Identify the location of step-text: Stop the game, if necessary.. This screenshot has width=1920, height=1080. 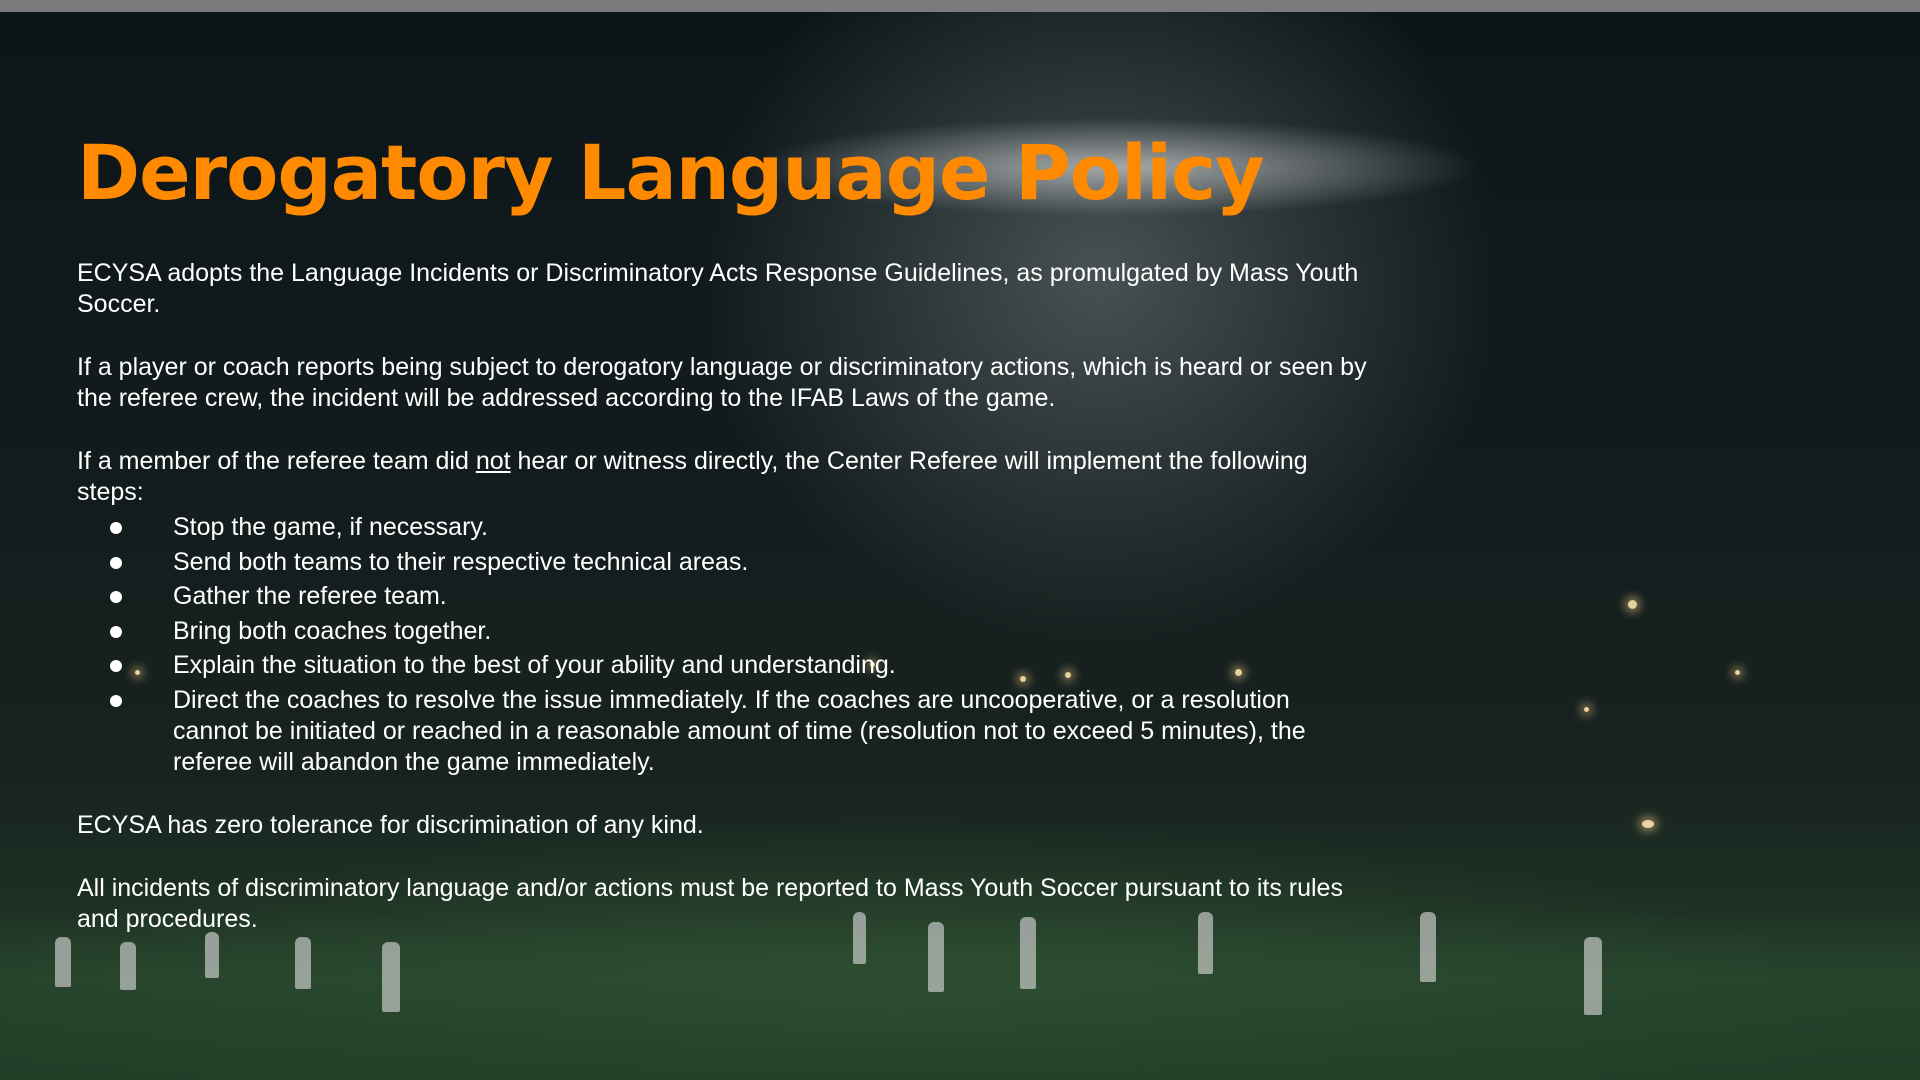
(330, 527).